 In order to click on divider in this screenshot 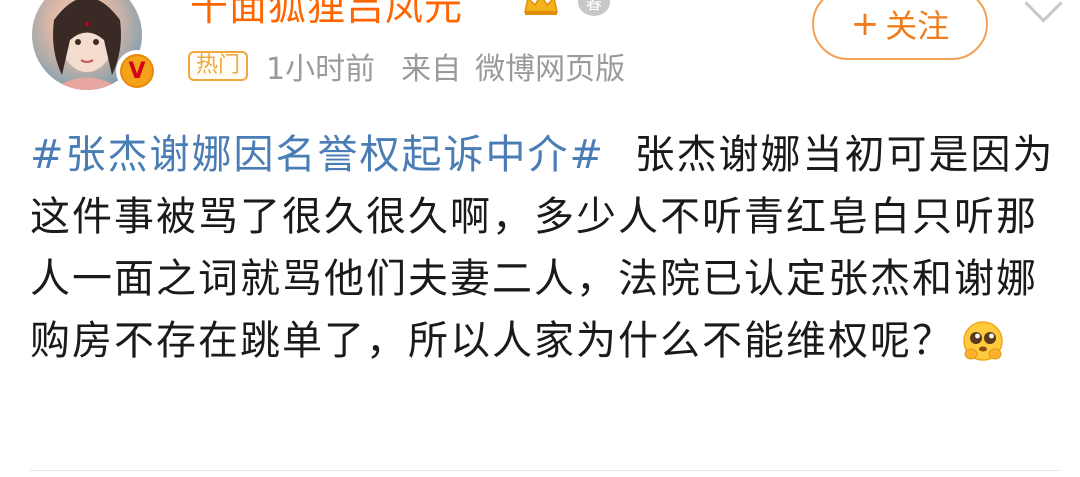, I will do `click(545, 470)`.